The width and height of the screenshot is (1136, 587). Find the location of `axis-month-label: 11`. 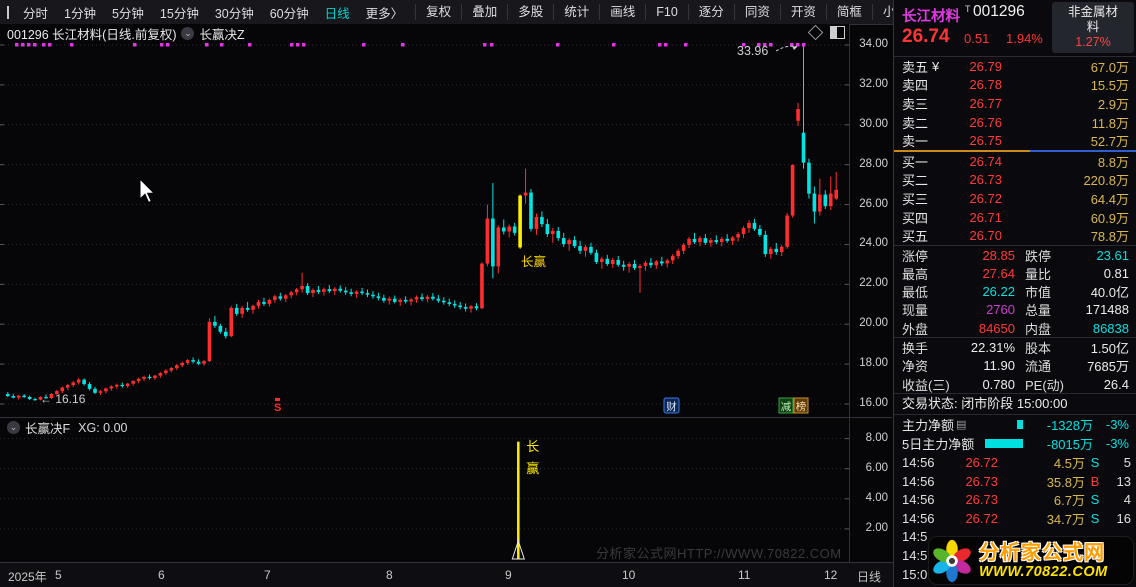

axis-month-label: 11 is located at coordinates (744, 575).